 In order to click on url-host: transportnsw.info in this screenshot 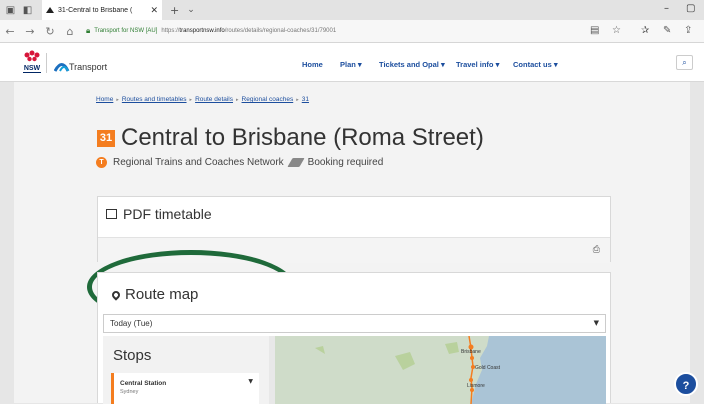, I will do `click(202, 31)`.